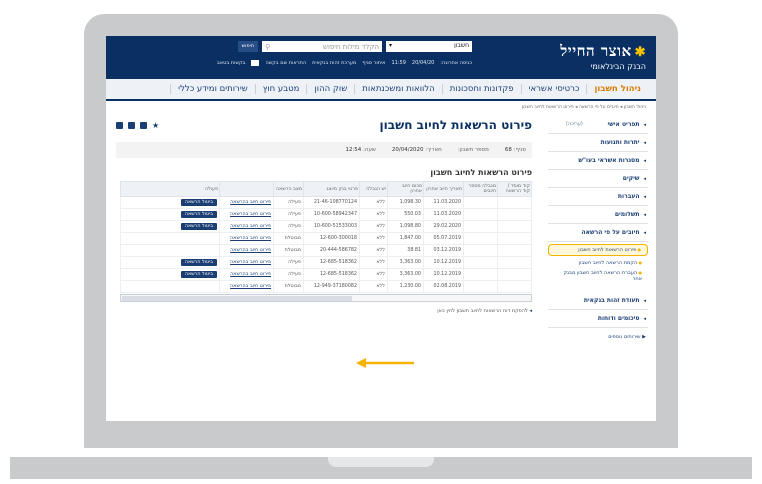 Image resolution: width=762 pixels, height=484 pixels. Describe the element at coordinates (237, 298) in the screenshot. I see `scrollbar-thumb` at that location.